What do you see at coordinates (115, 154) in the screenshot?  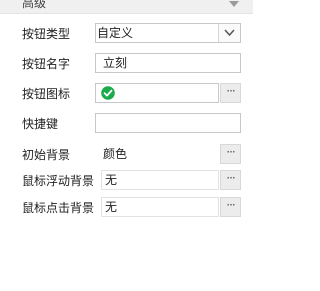 I see `initial-background-value: 颜色` at bounding box center [115, 154].